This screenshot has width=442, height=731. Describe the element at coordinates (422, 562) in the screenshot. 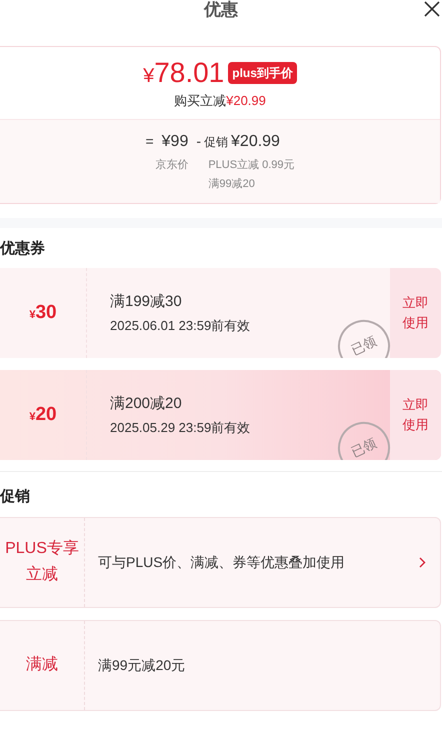

I see `chevron-right-icon` at that location.